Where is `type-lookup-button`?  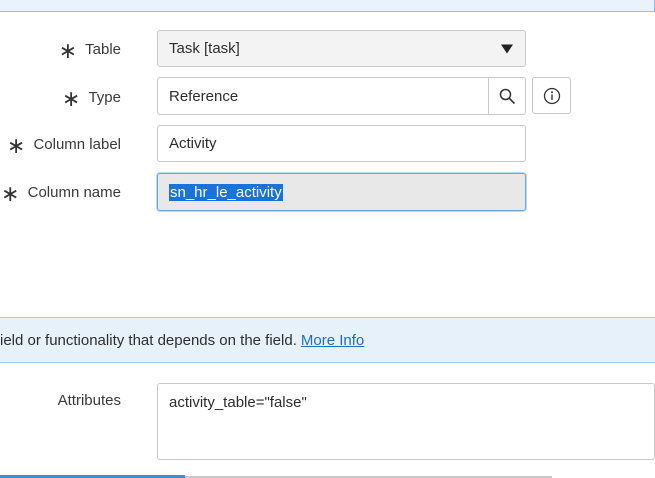 type-lookup-button is located at coordinates (507, 96).